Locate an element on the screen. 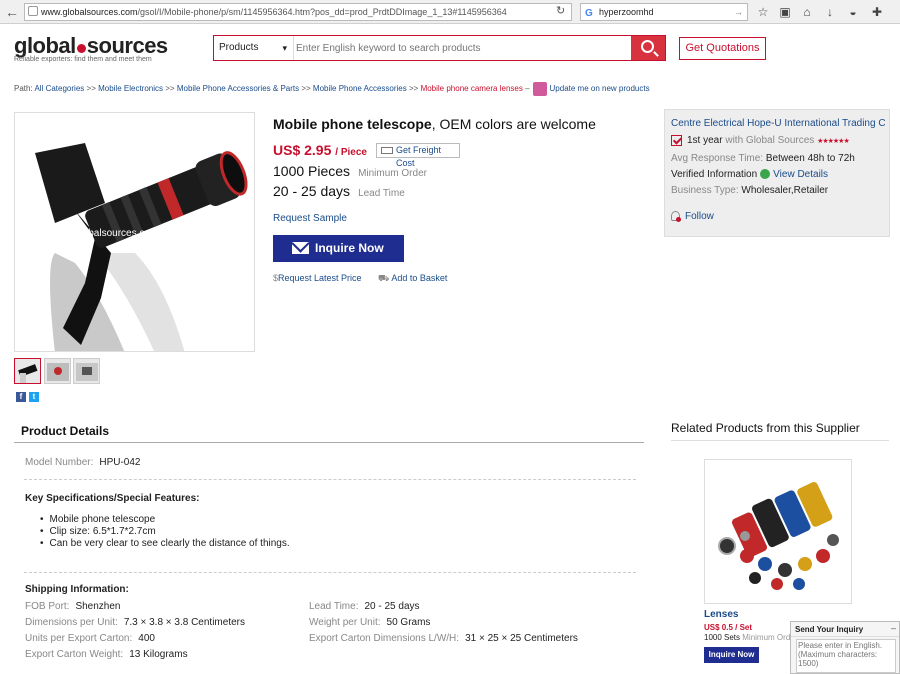  download-icon: ↓ is located at coordinates (830, 12).